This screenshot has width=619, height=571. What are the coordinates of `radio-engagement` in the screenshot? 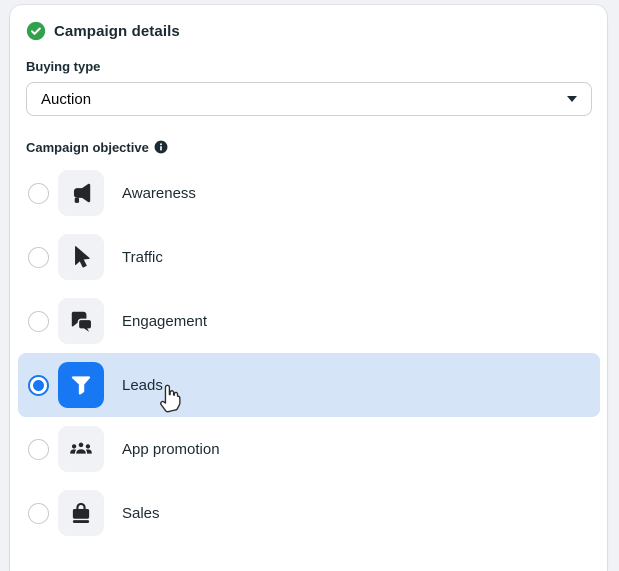 It's located at (38, 321).